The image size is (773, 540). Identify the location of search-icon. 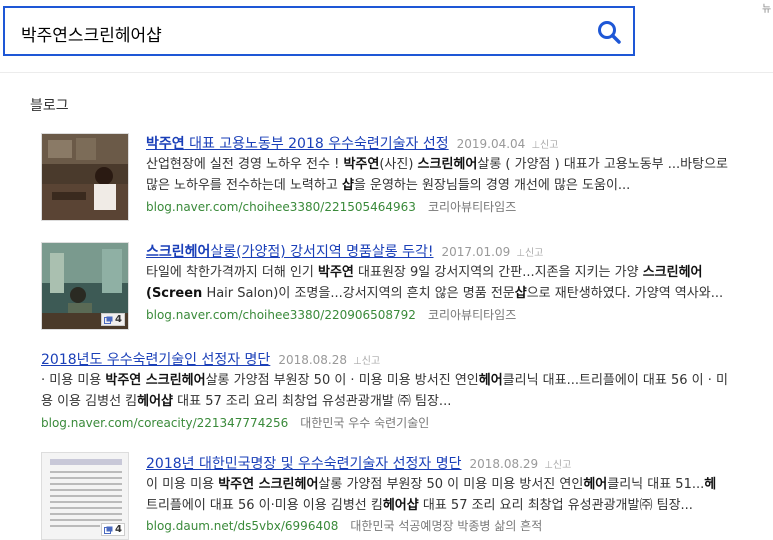
(609, 32).